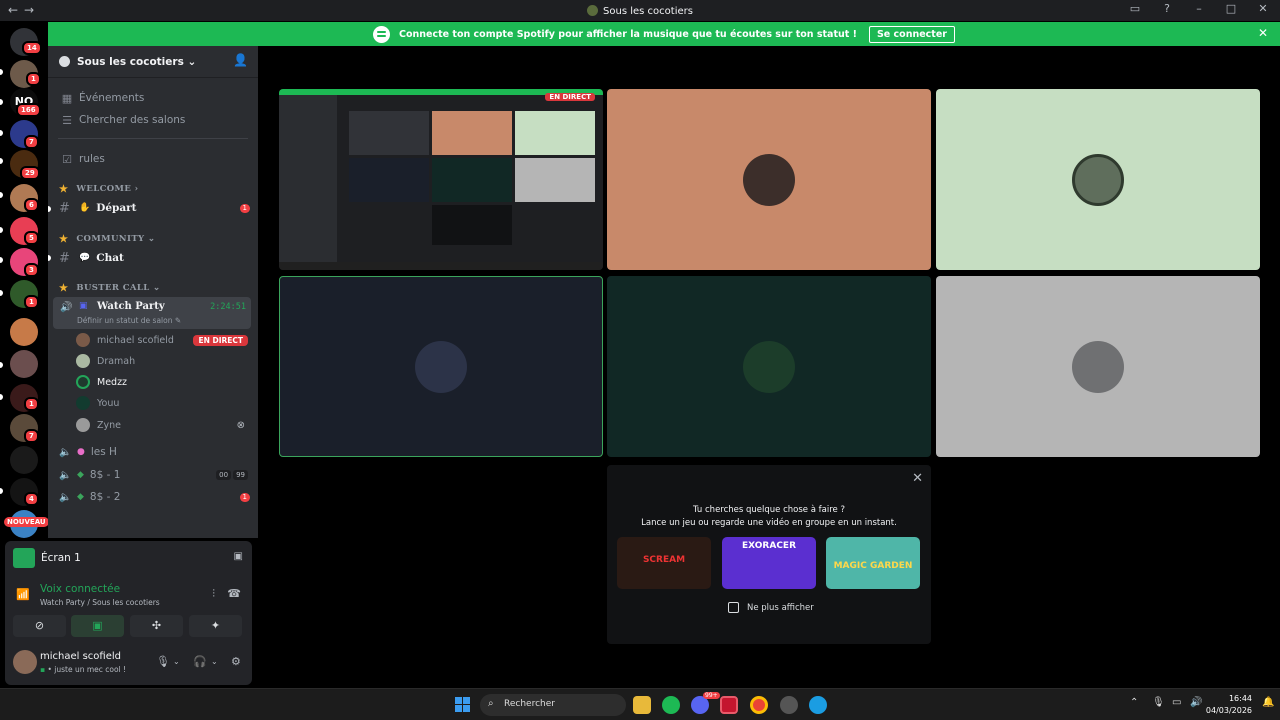 Image resolution: width=1280 pixels, height=720 pixels. What do you see at coordinates (769, 563) in the screenshot?
I see `game-card-exoracer: EXORACER` at bounding box center [769, 563].